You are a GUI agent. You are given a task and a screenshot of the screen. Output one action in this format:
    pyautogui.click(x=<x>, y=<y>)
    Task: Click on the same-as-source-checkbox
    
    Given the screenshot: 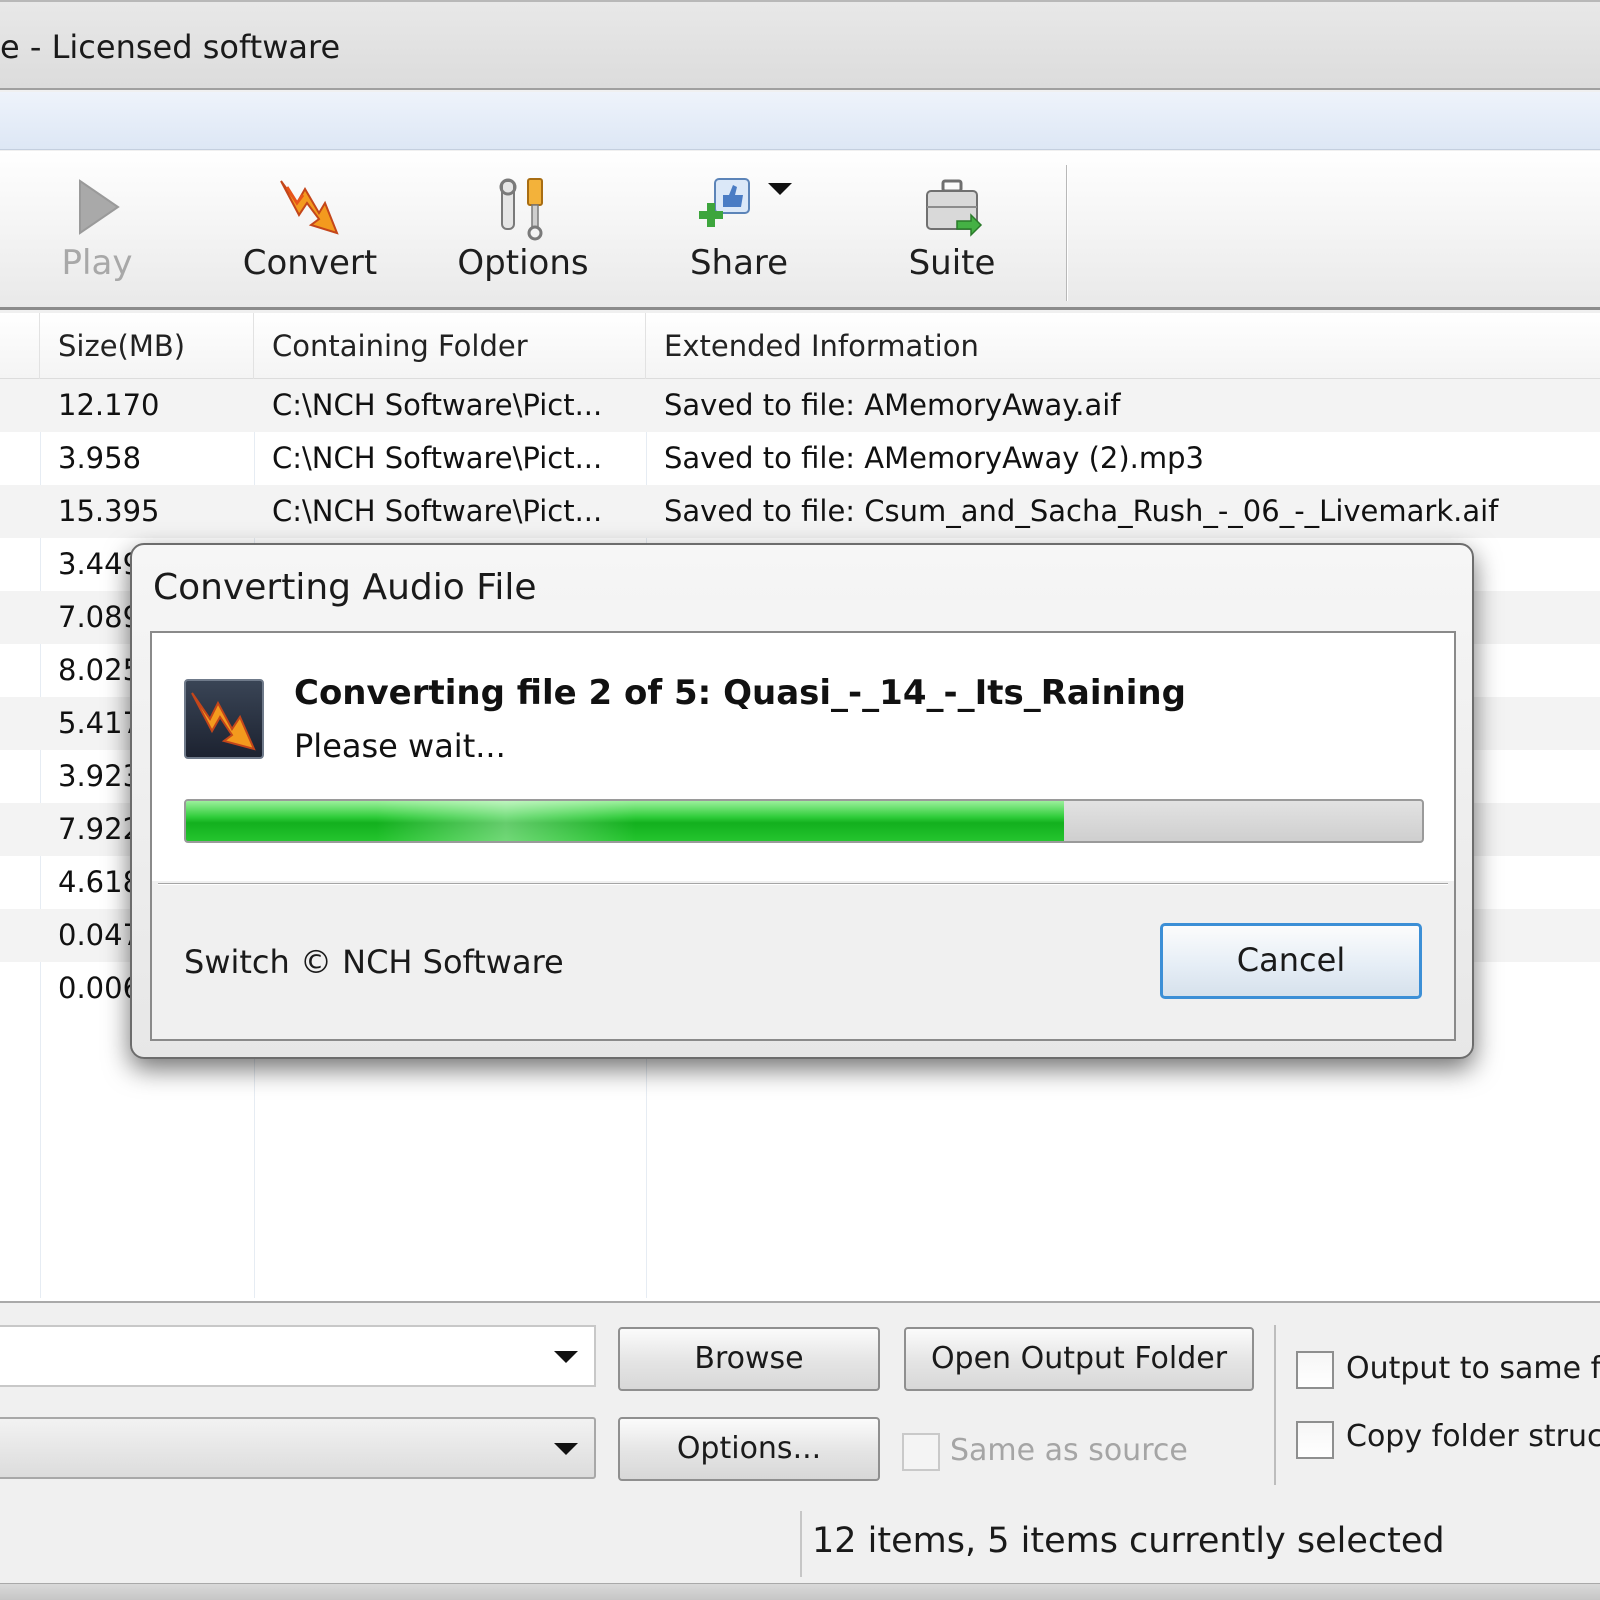 What is the action you would take?
    pyautogui.click(x=921, y=1452)
    